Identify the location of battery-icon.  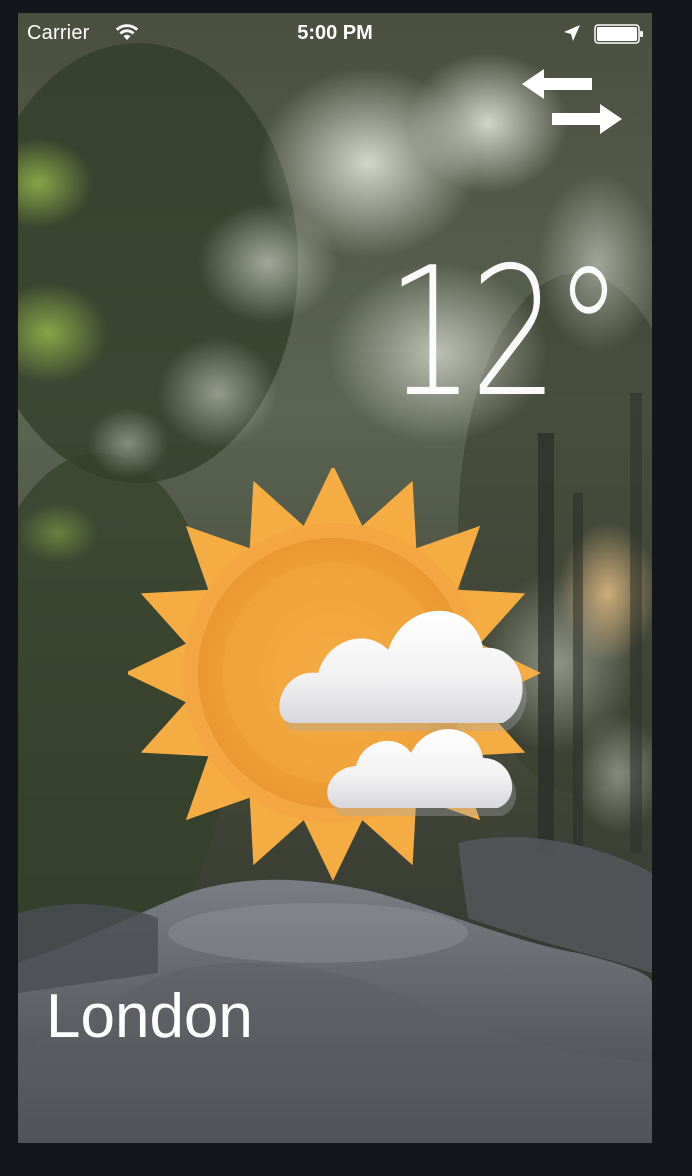
(618, 34).